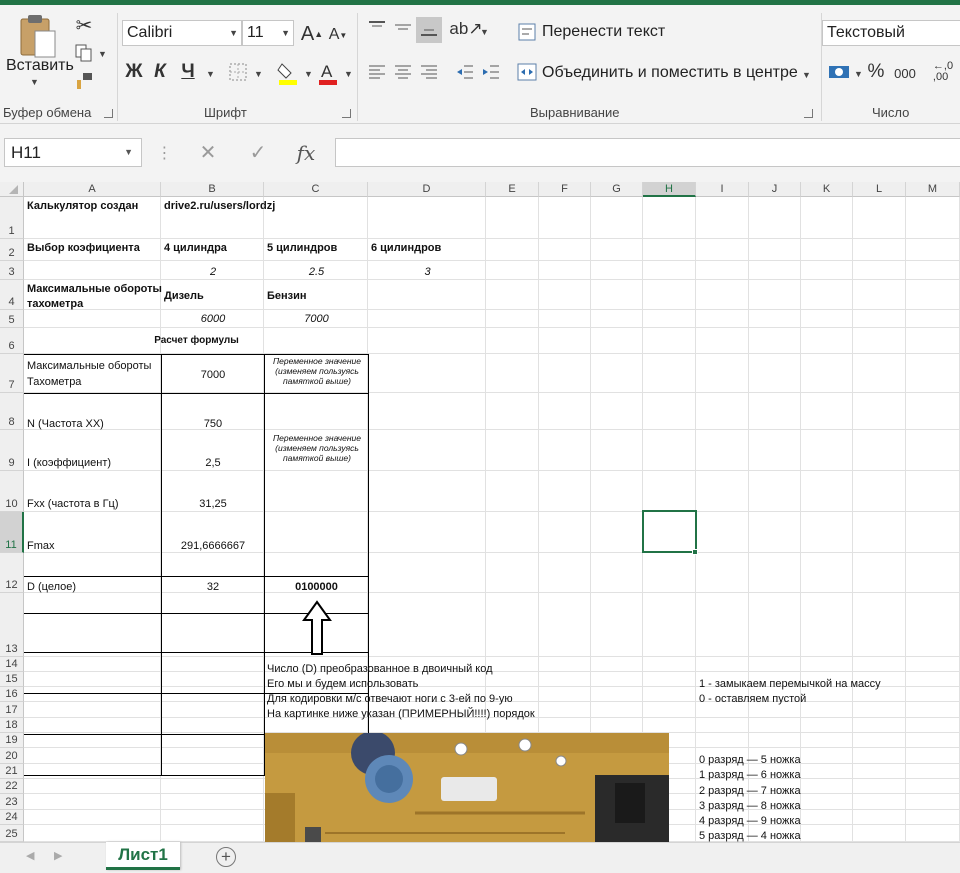 The height and width of the screenshot is (873, 960). Describe the element at coordinates (429, 72) in the screenshot. I see `align-right-icon` at that location.